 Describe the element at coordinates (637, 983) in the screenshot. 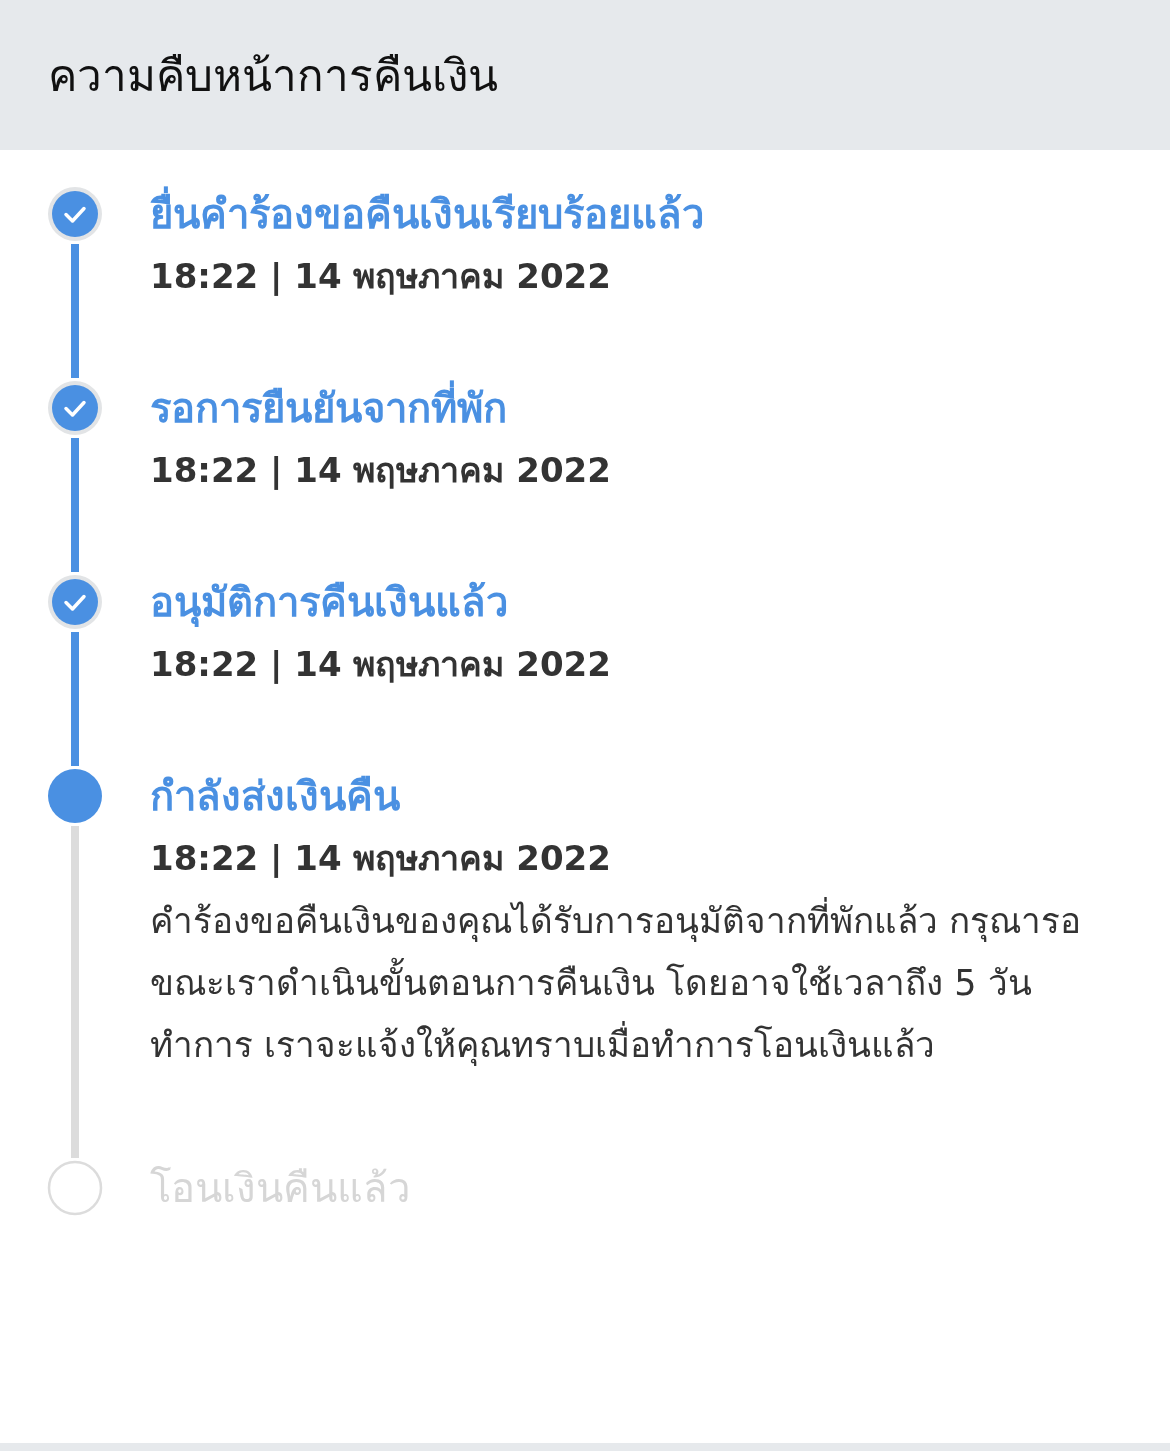

I see `step-description: คำร้องขอคืนเงินของคุณได้รับการอนุมัติจากที่พักแล้ว กรุณารอขณะเราดำเนินขั้นตอนการคืนเงิน โดยอาจใช้เวลาถึง 5 วันทำการ เราจะแจ้งให้คุณทราบเมื่อทำการโอนเงินแล้ว` at that location.